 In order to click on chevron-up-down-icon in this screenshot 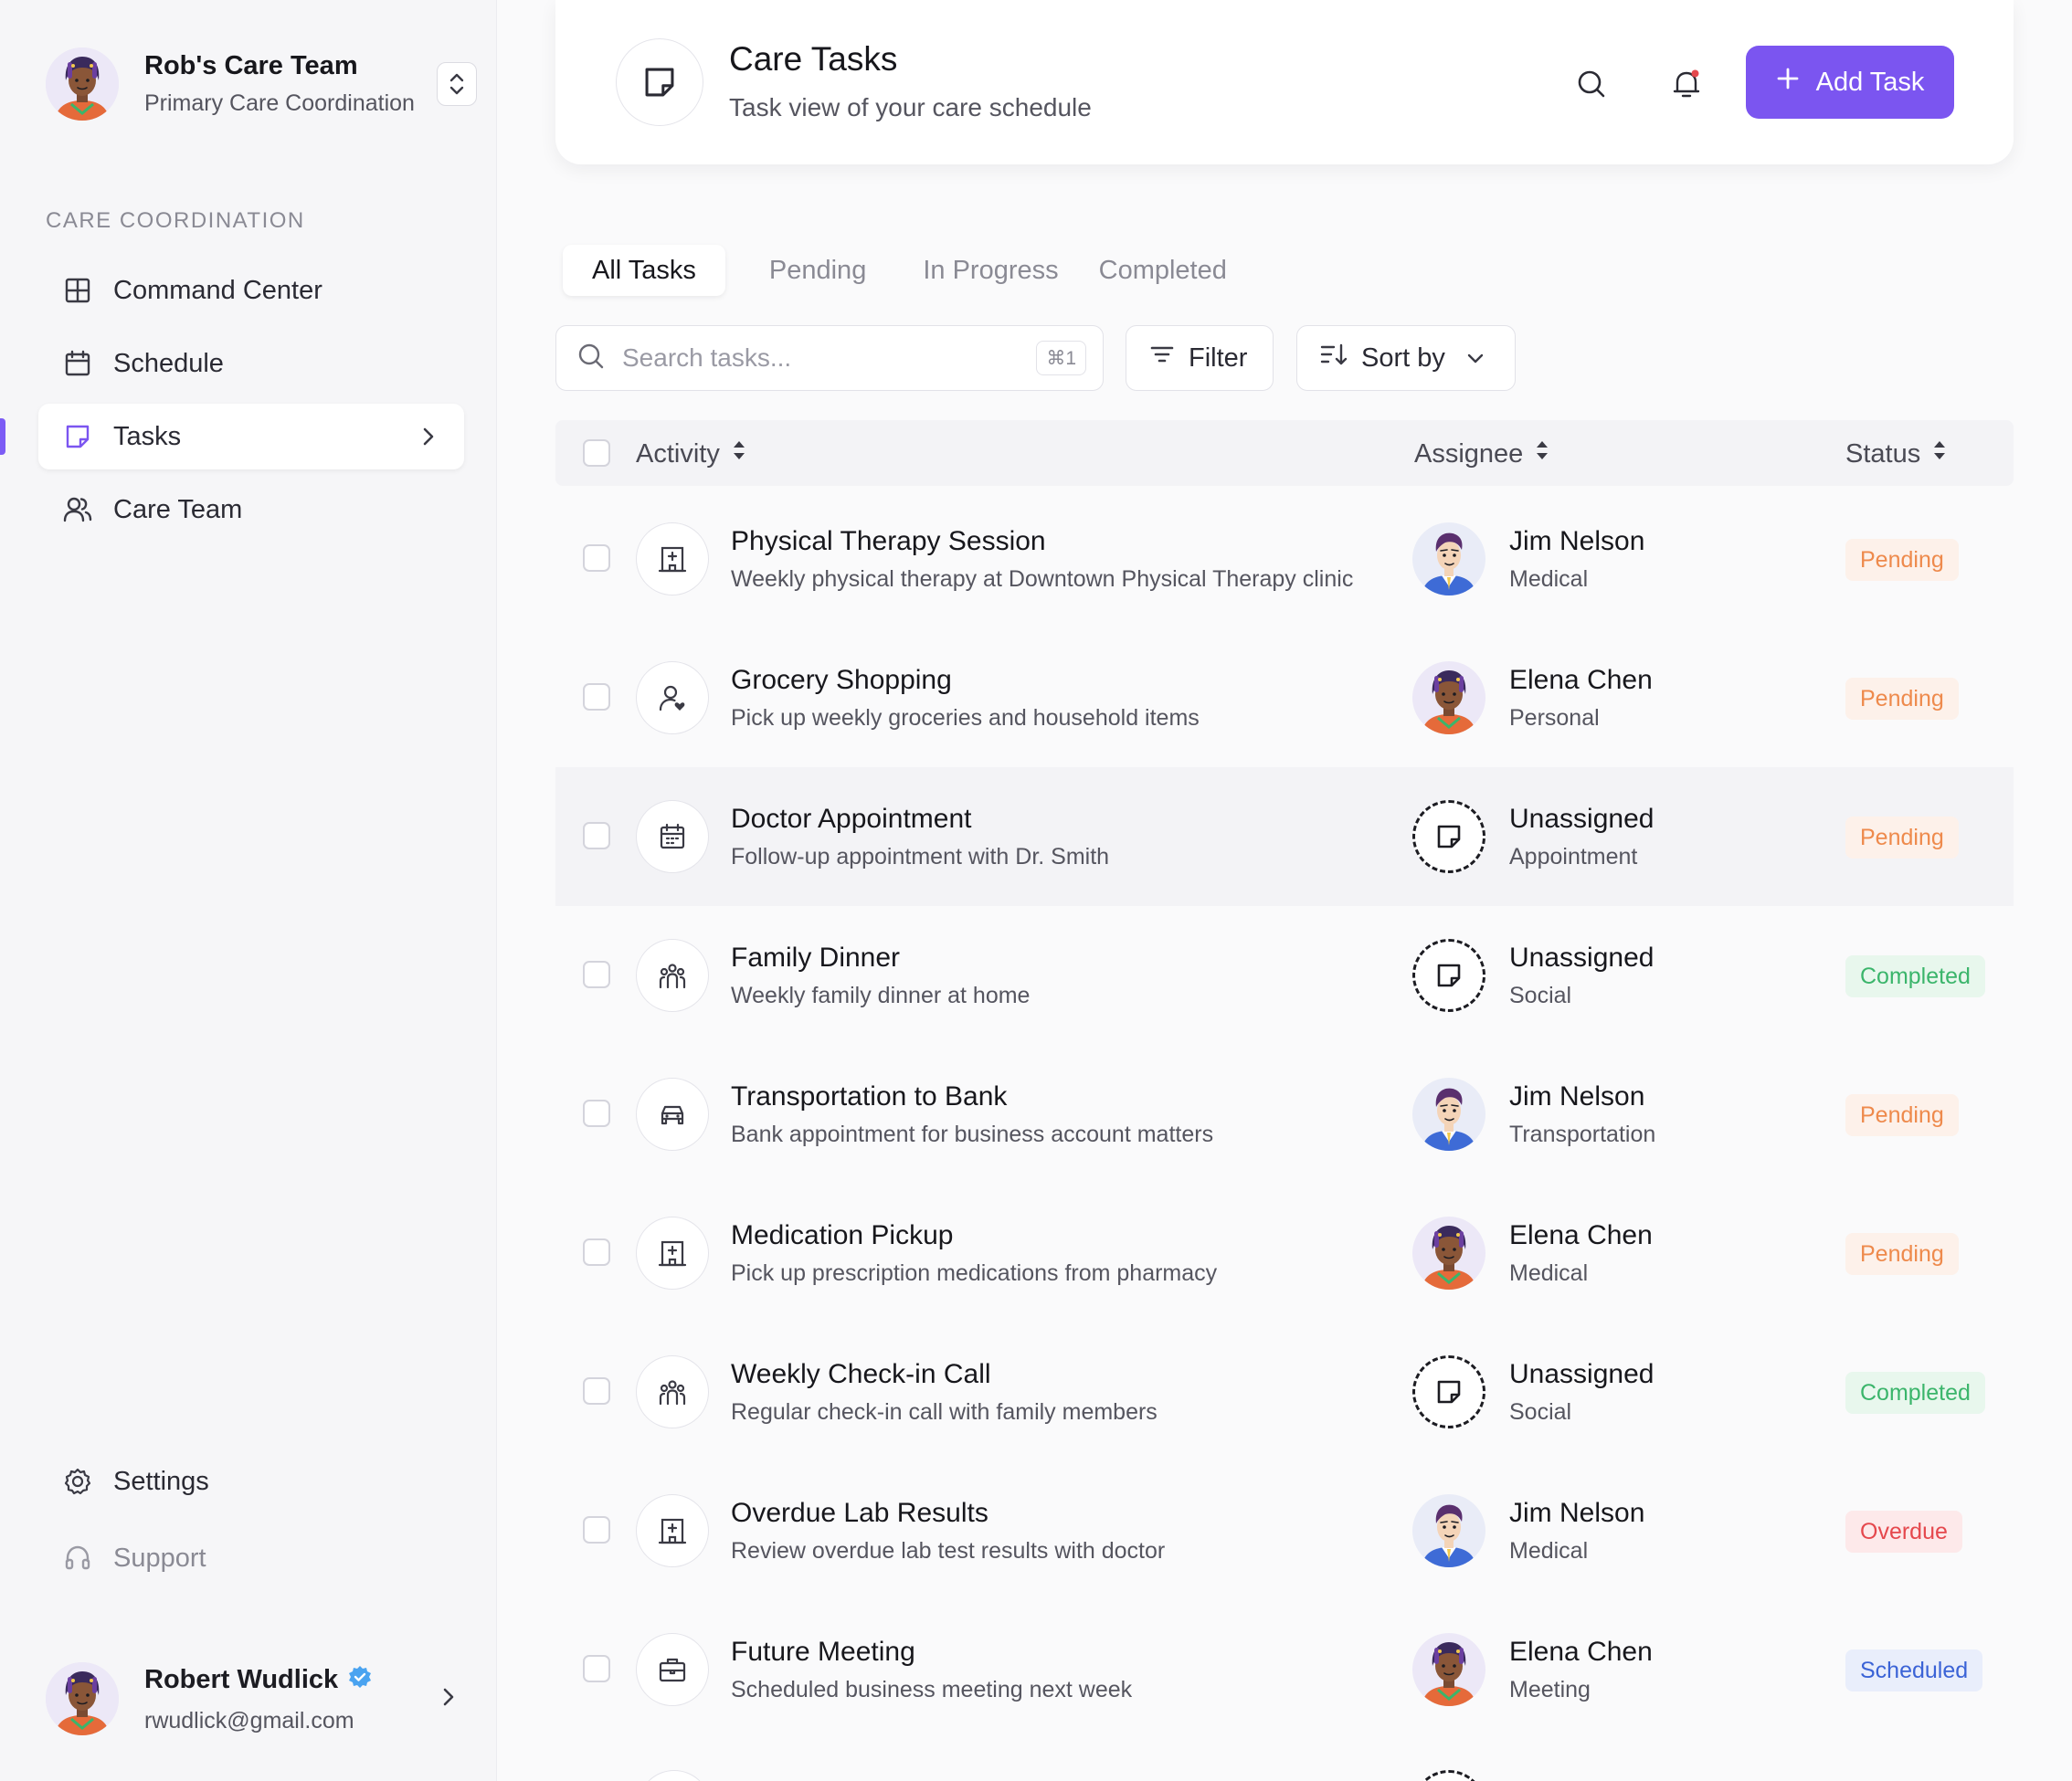, I will do `click(457, 84)`.